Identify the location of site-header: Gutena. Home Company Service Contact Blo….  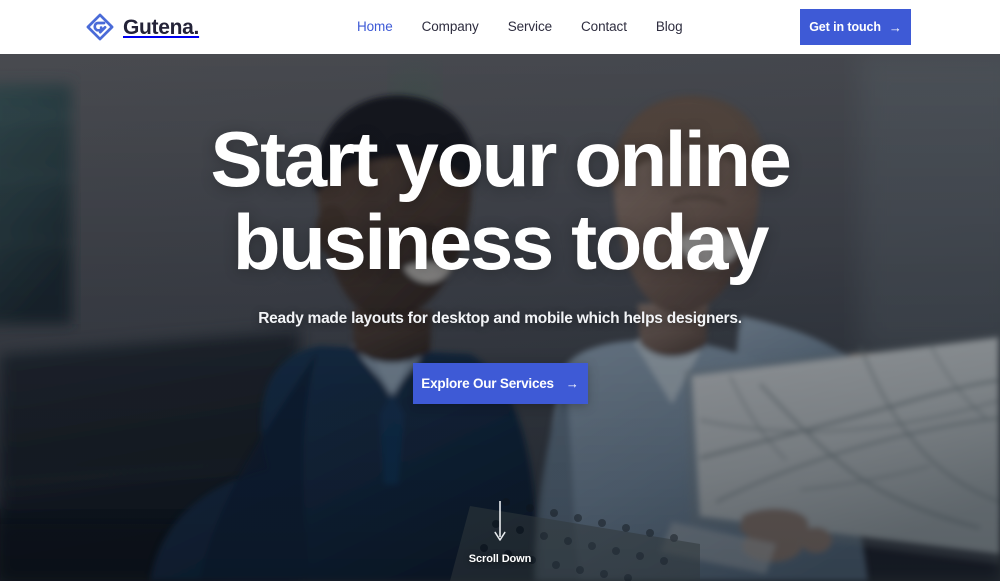
(500, 27).